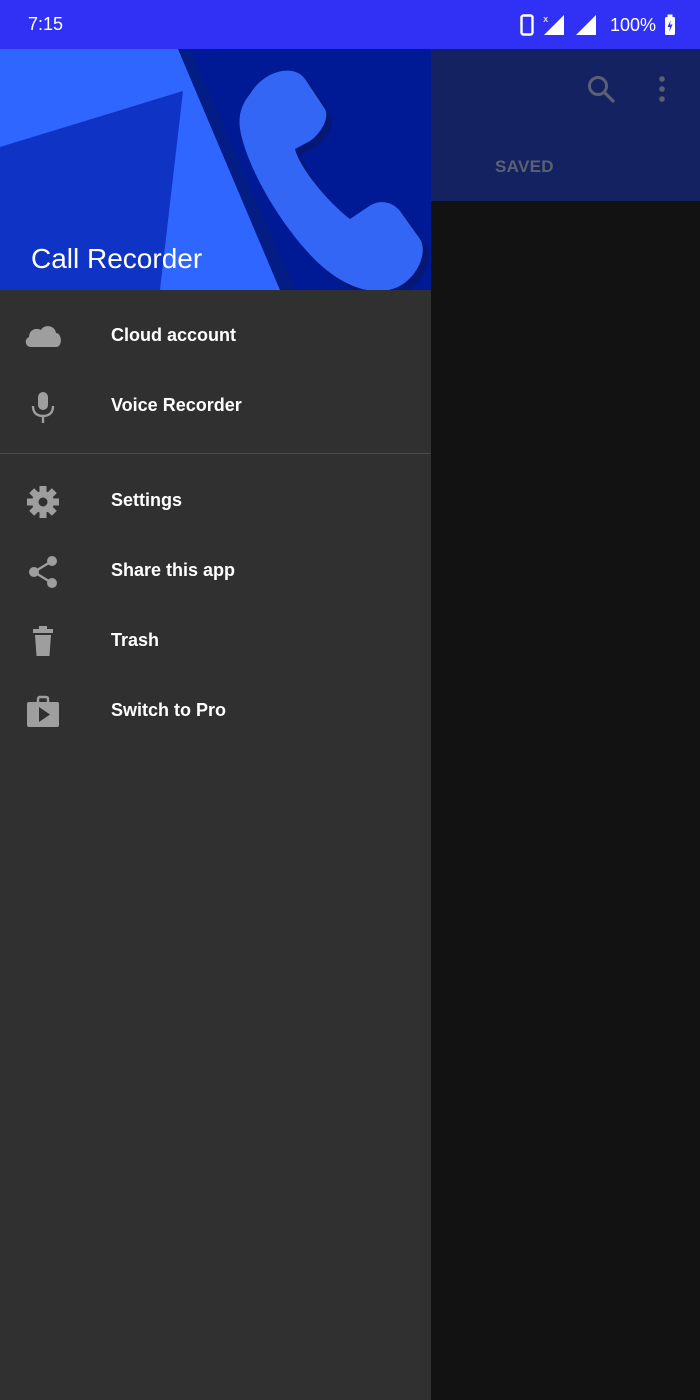 Image resolution: width=700 pixels, height=1400 pixels. I want to click on drawer-item-label: Trash, so click(135, 640).